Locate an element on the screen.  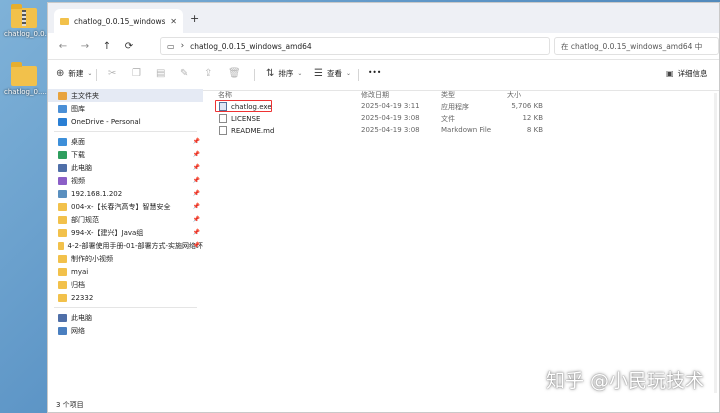
sidebar-item-label: 视频 is located at coordinates (78, 180).